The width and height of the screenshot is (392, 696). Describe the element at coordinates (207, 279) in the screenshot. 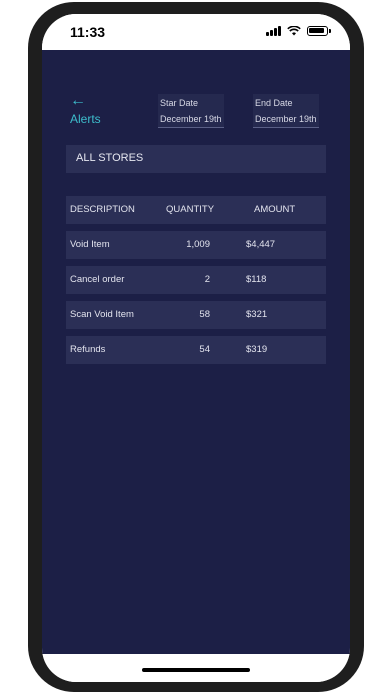

I see `row-quantity: 2` at that location.